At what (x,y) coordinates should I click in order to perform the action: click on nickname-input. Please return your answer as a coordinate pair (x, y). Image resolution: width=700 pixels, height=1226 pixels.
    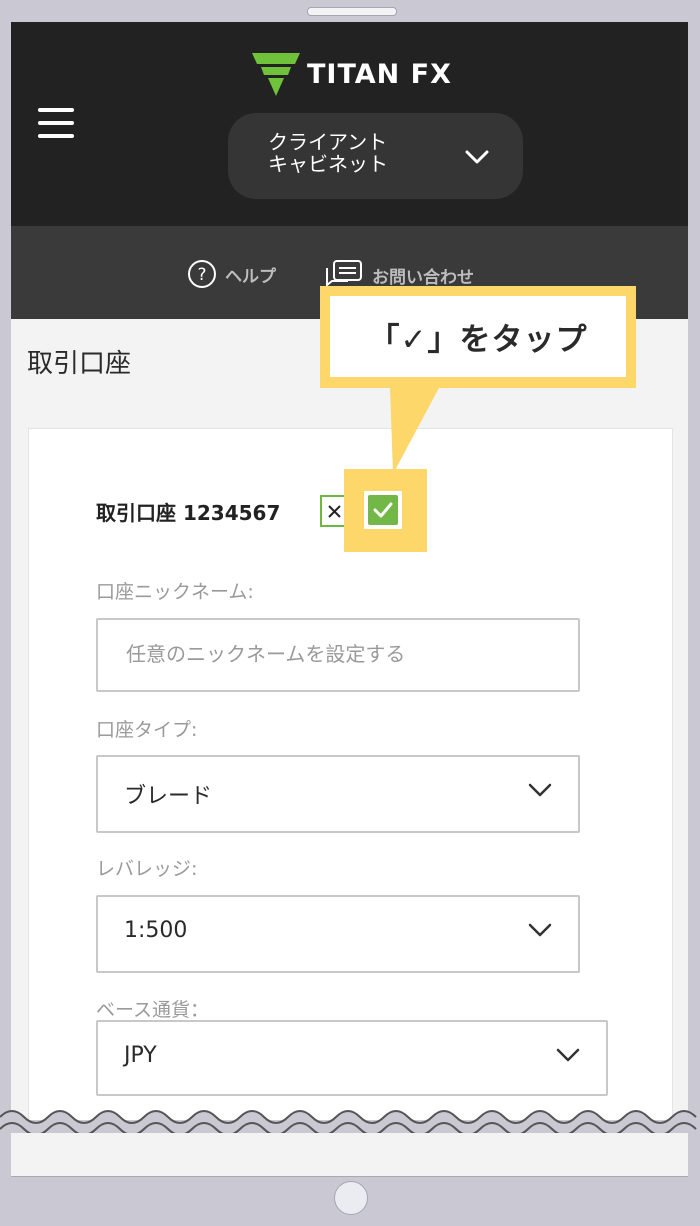
    Looking at the image, I should click on (336, 654).